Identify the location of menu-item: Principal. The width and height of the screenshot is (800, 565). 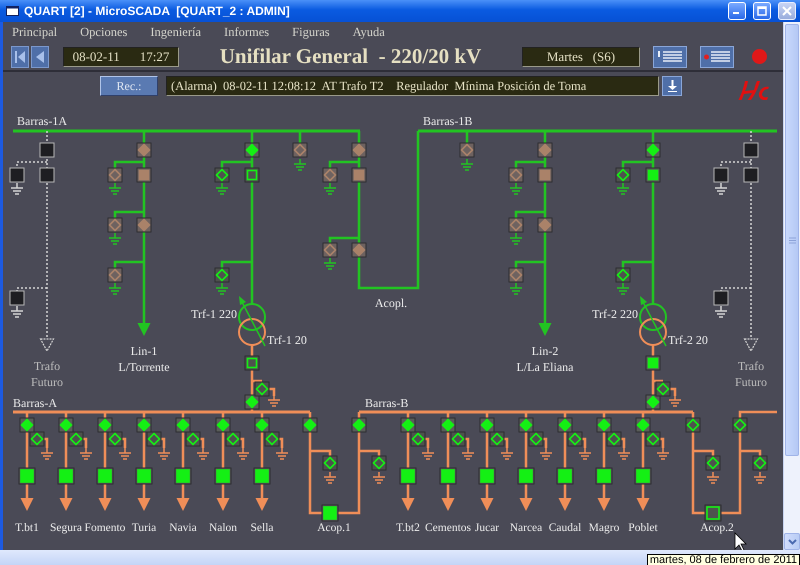
(35, 32).